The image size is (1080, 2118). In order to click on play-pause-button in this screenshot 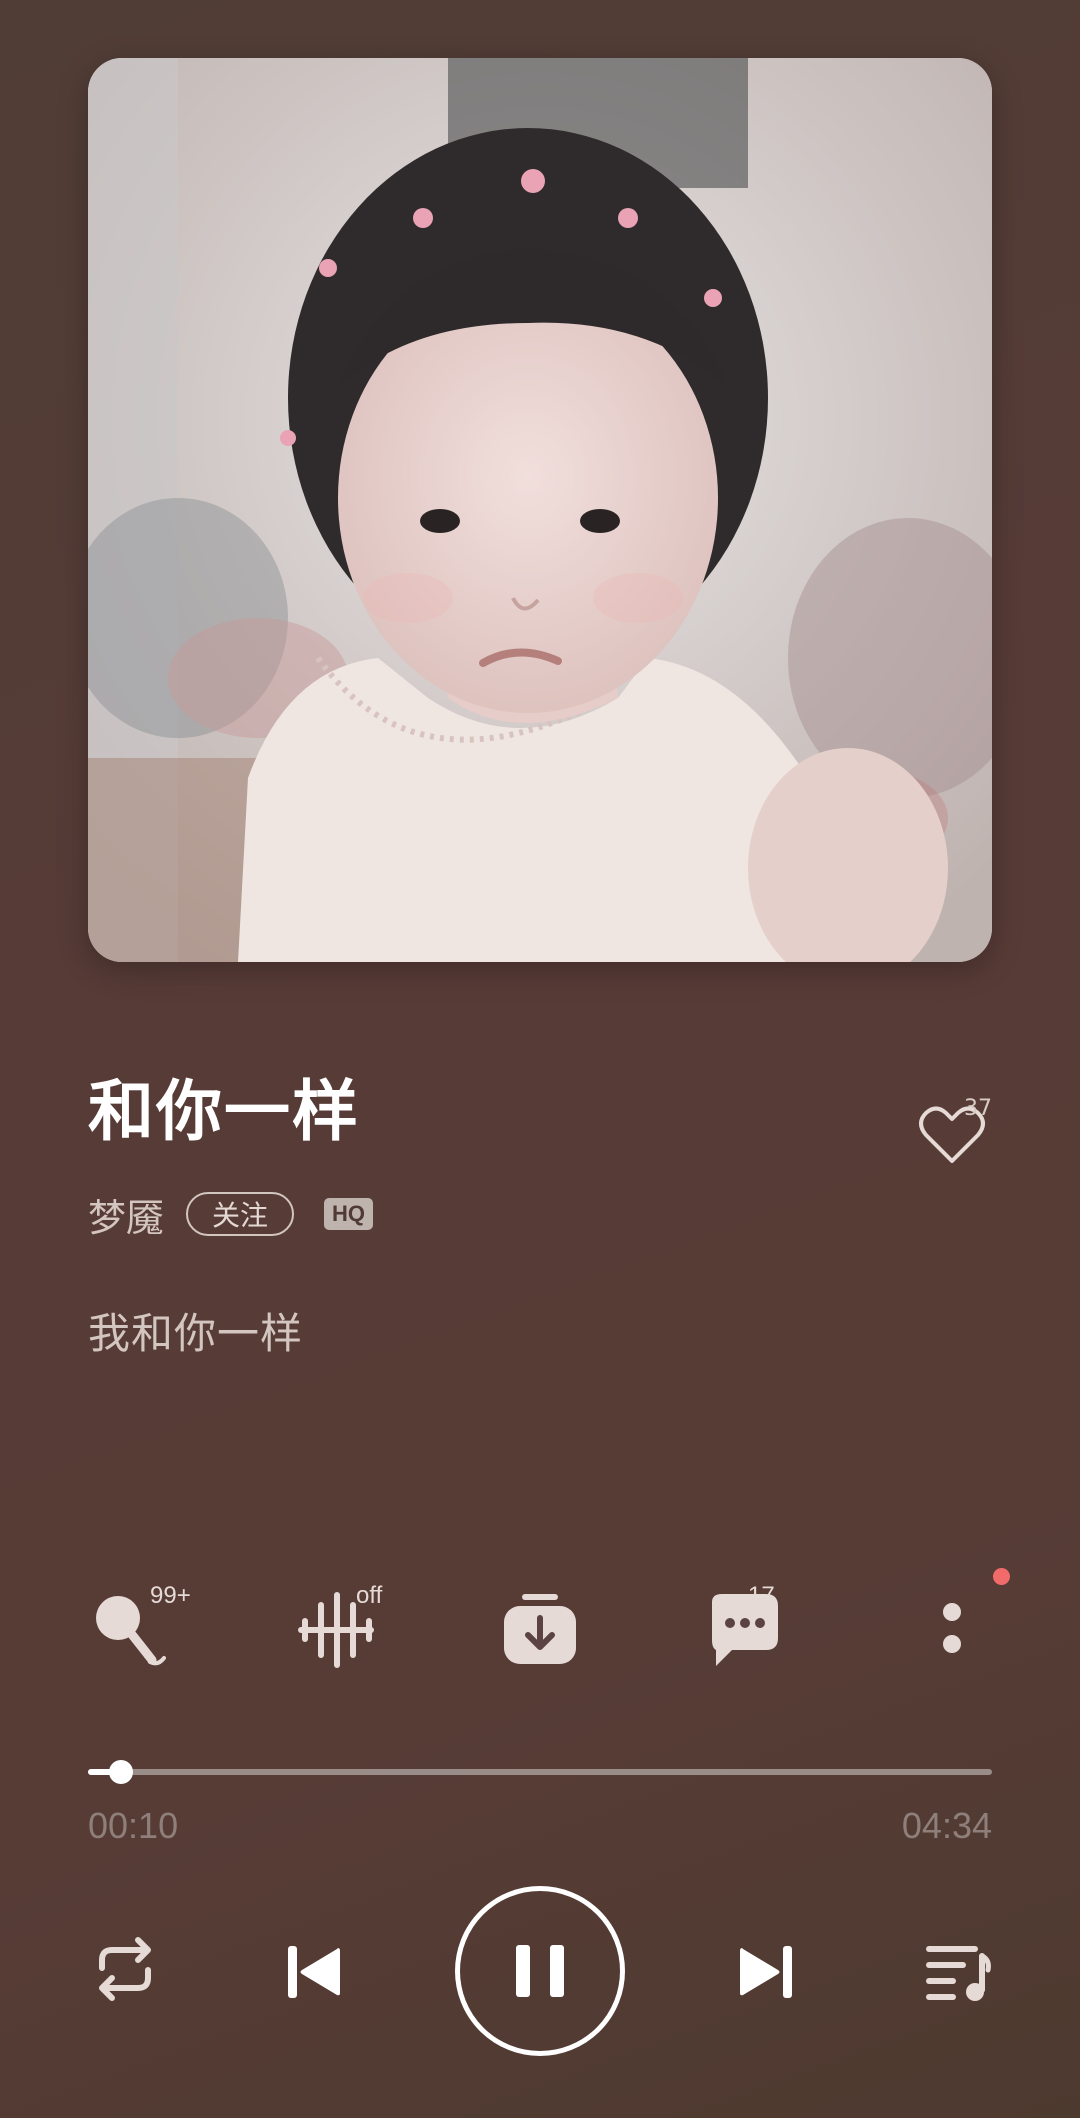, I will do `click(540, 1971)`.